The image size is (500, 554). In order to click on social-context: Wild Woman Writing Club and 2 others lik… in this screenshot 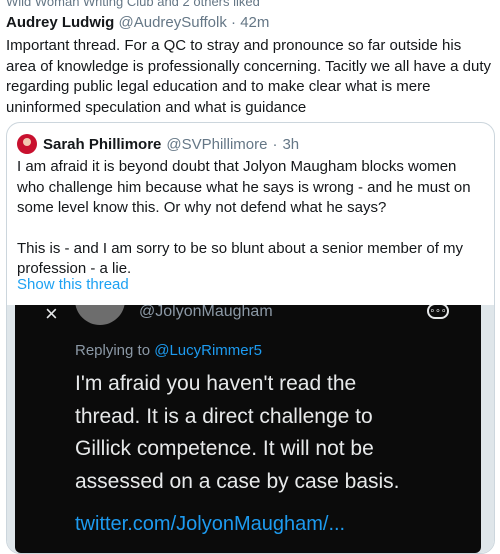, I will do `click(133, 4)`.